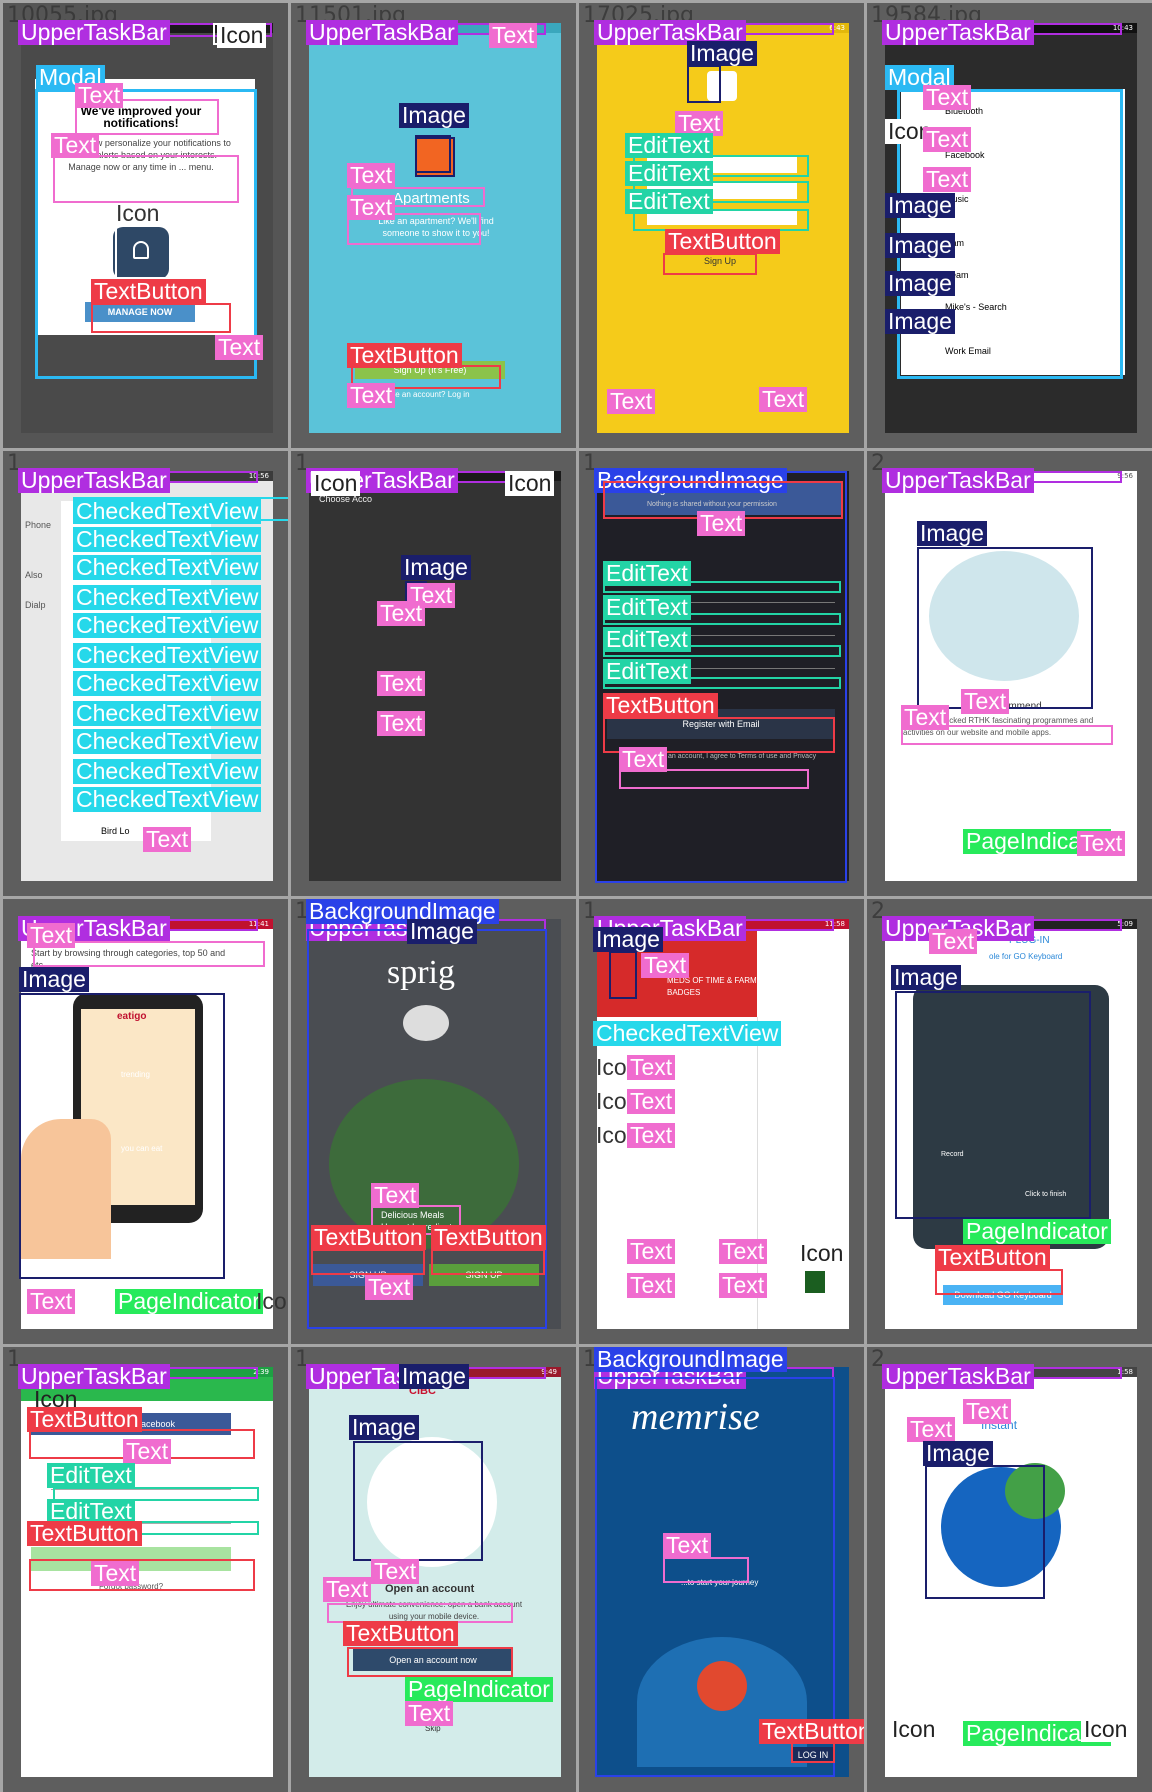 Image resolution: width=1152 pixels, height=1792 pixels. Describe the element at coordinates (115, 831) in the screenshot. I see `dialog-footer: Bird Lo` at that location.